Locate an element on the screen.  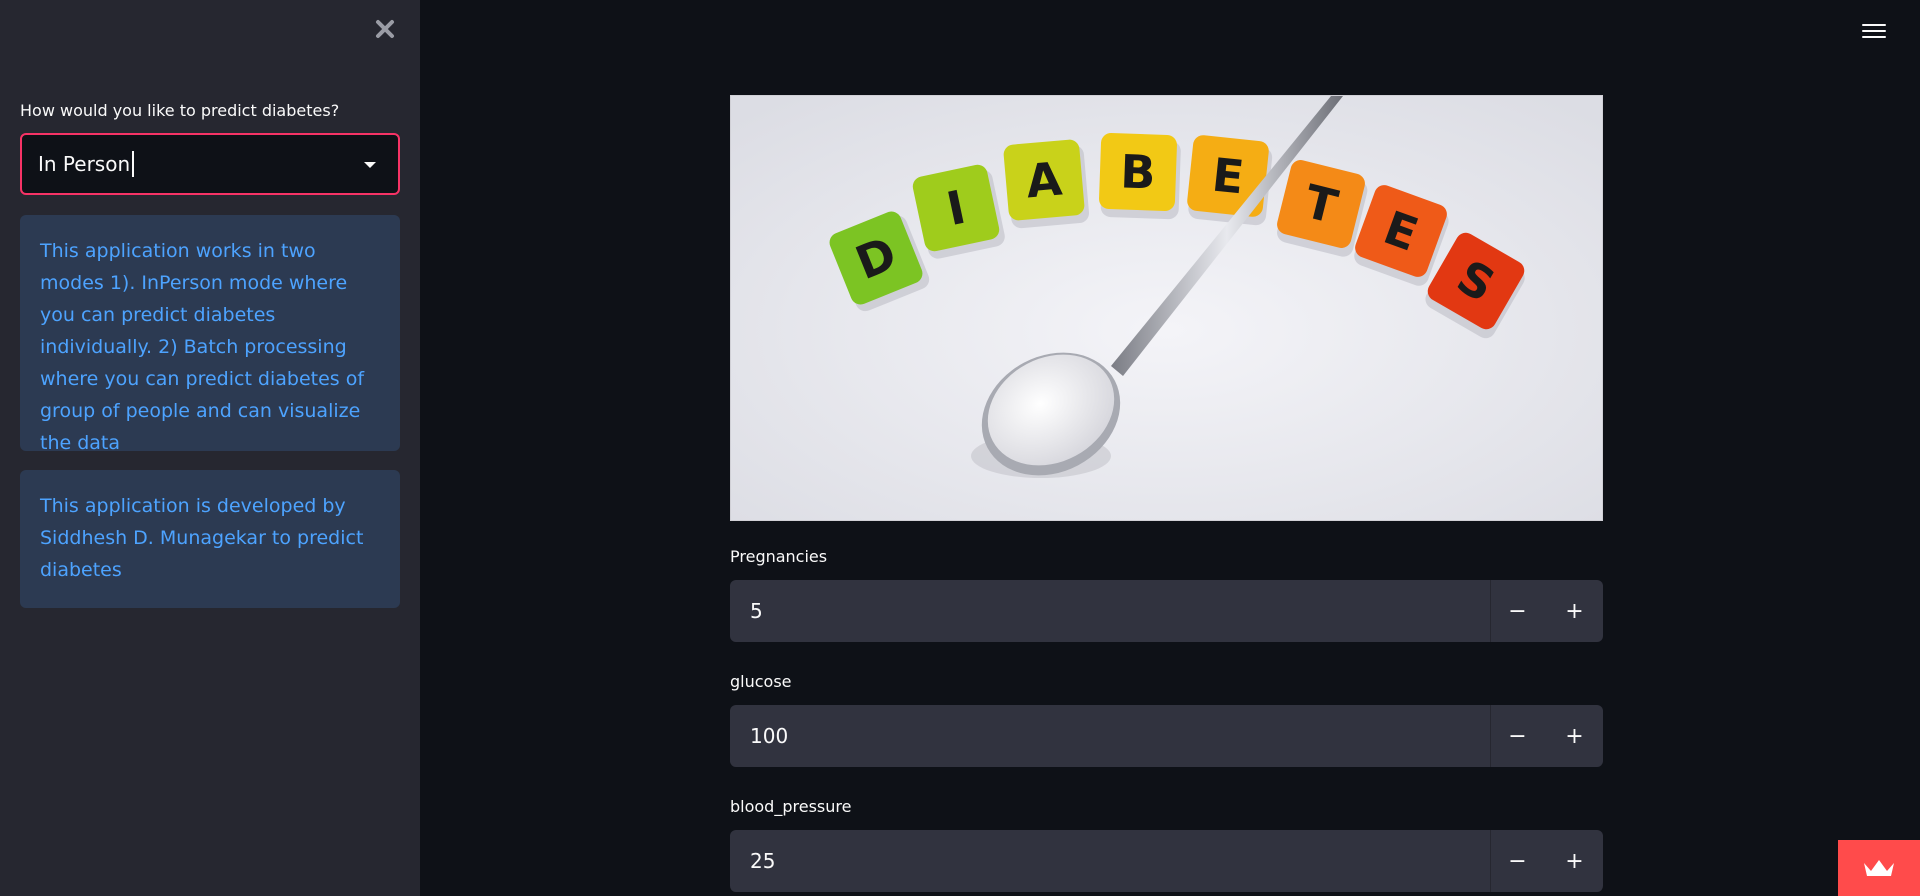
close-sidebar-button is located at coordinates (385, 29).